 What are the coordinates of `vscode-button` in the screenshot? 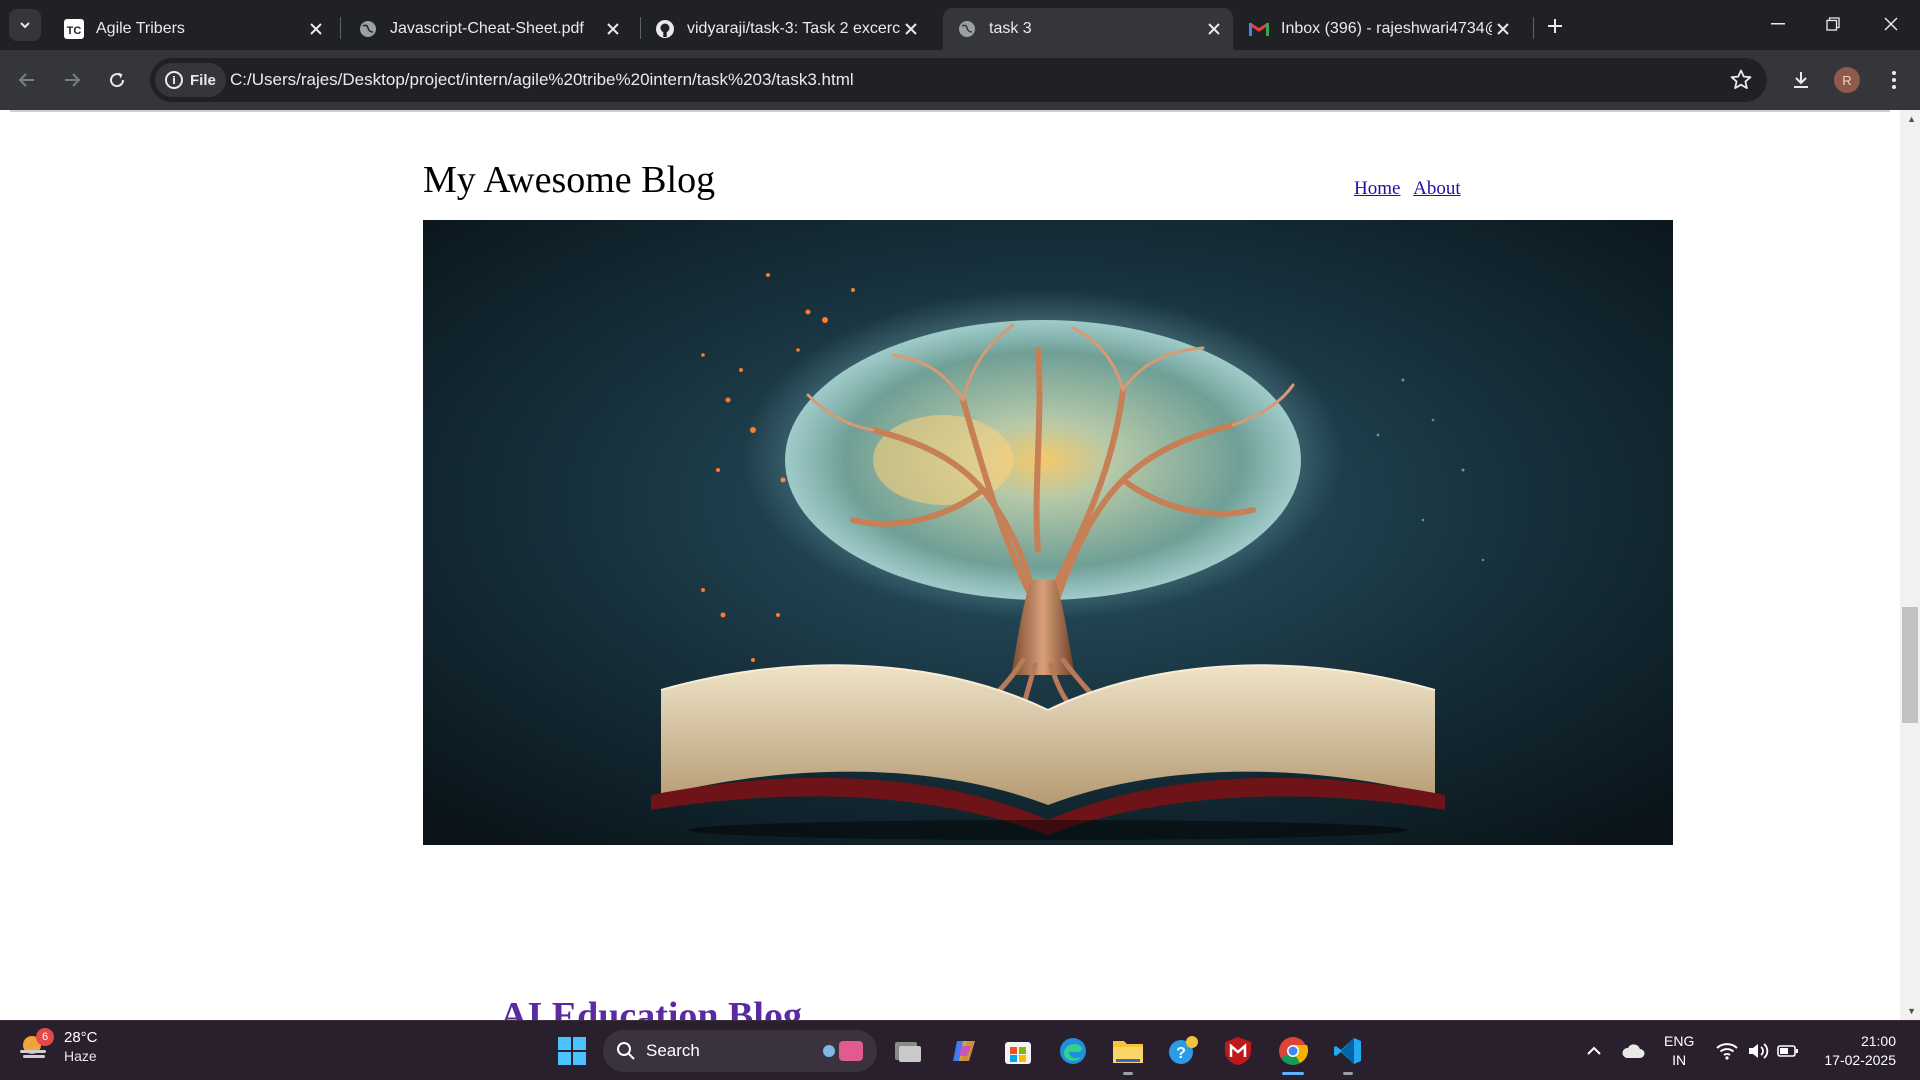 It's located at (1348, 1051).